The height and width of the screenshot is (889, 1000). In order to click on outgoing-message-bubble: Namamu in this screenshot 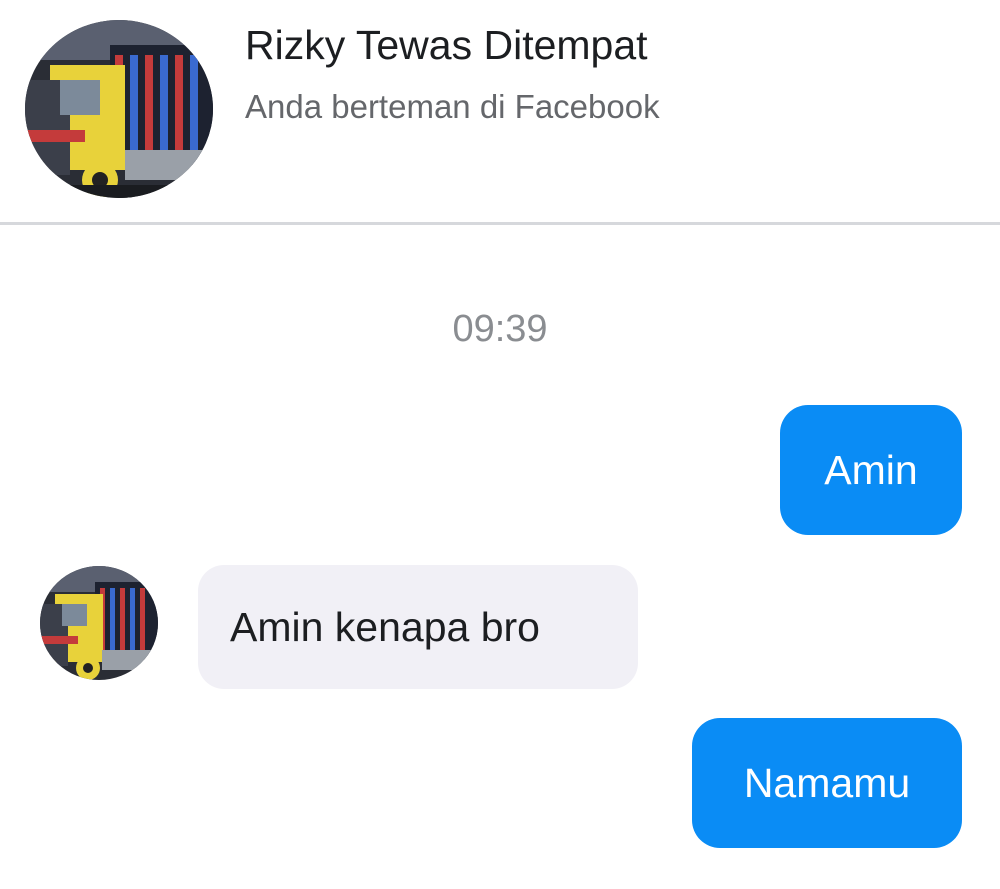, I will do `click(827, 783)`.